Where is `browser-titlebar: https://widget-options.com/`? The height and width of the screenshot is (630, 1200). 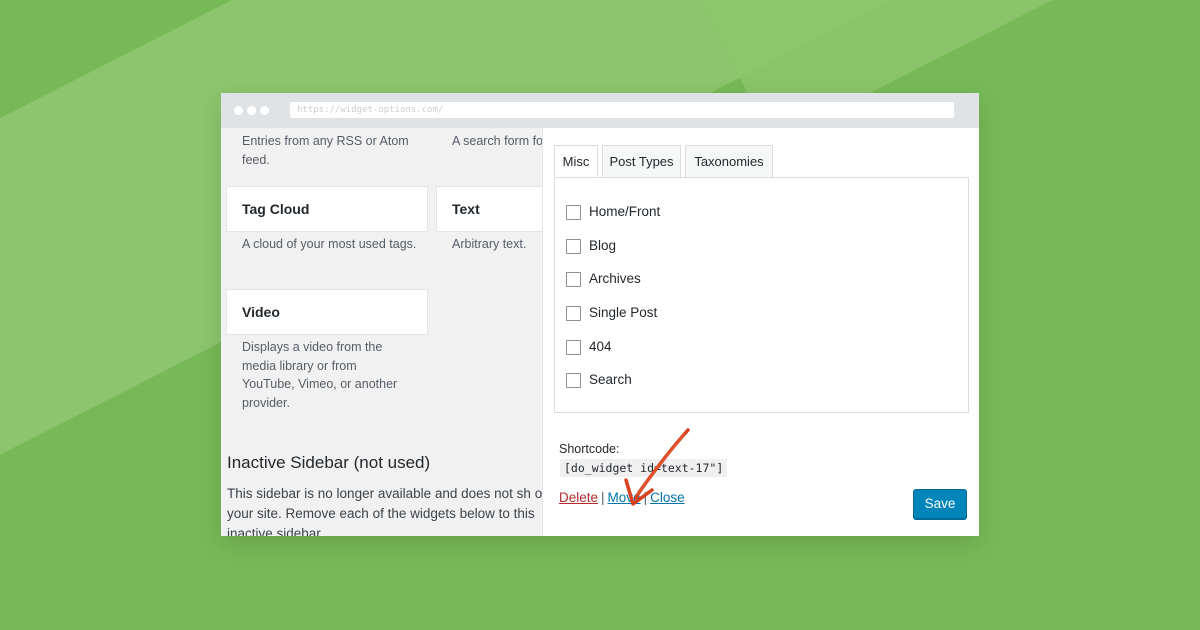 browser-titlebar: https://widget-options.com/ is located at coordinates (600, 110).